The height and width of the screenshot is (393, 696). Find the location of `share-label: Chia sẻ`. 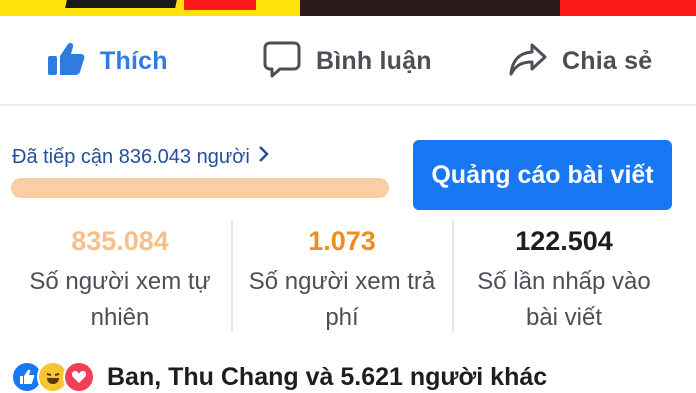

share-label: Chia sẻ is located at coordinates (607, 60).